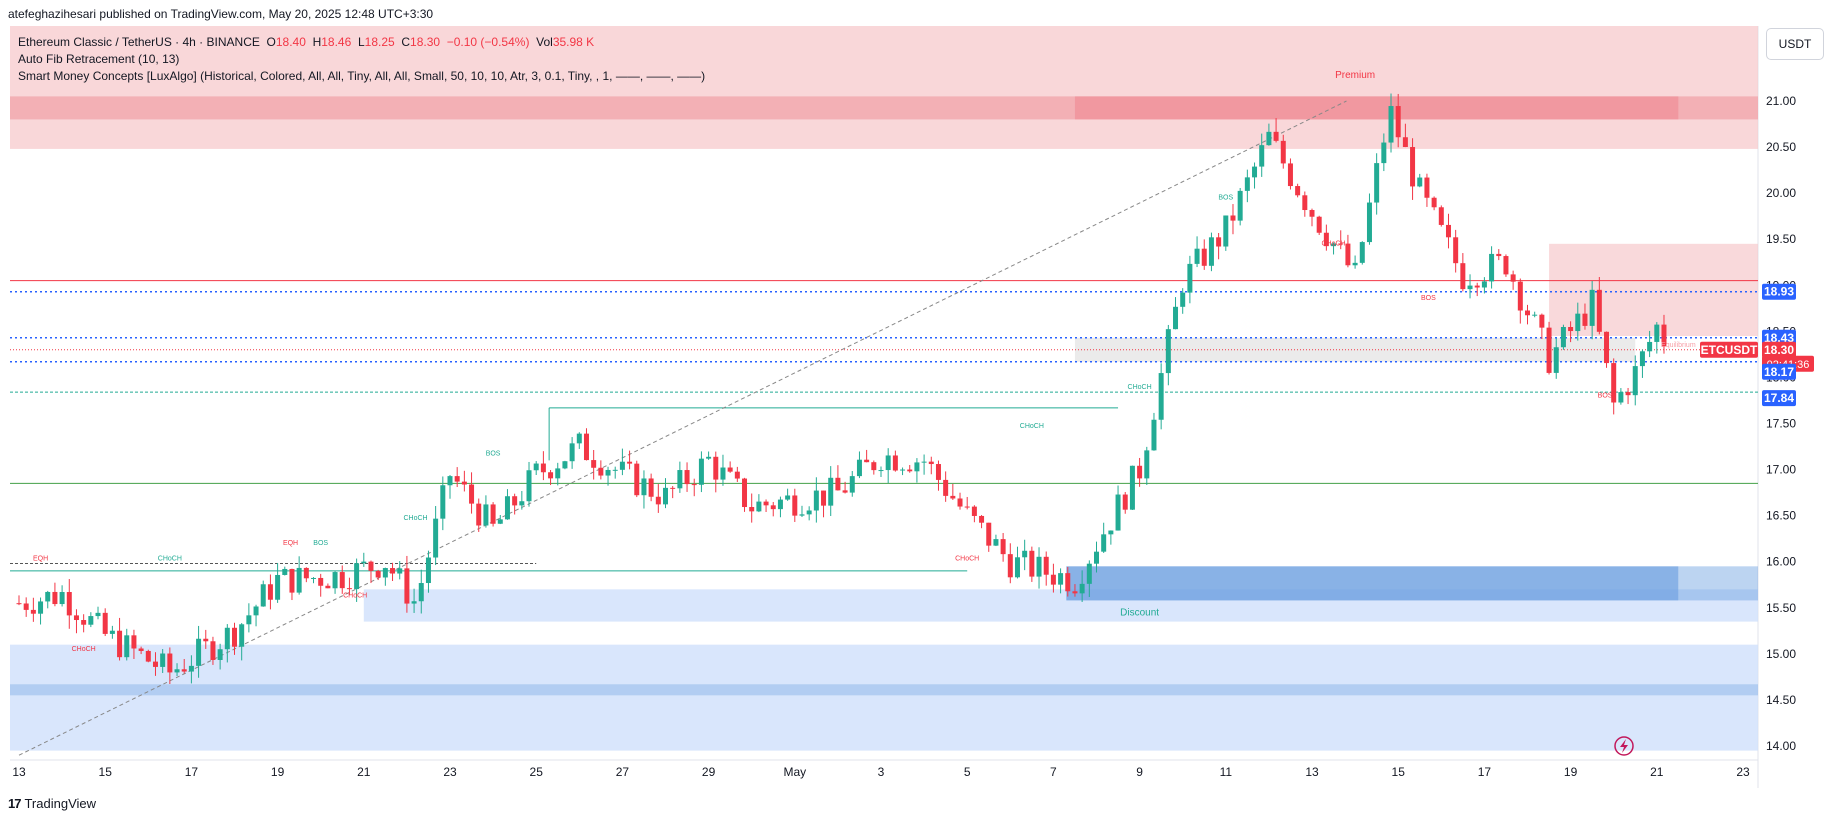  I want to click on zone-label-premium: Premium, so click(1355, 75).